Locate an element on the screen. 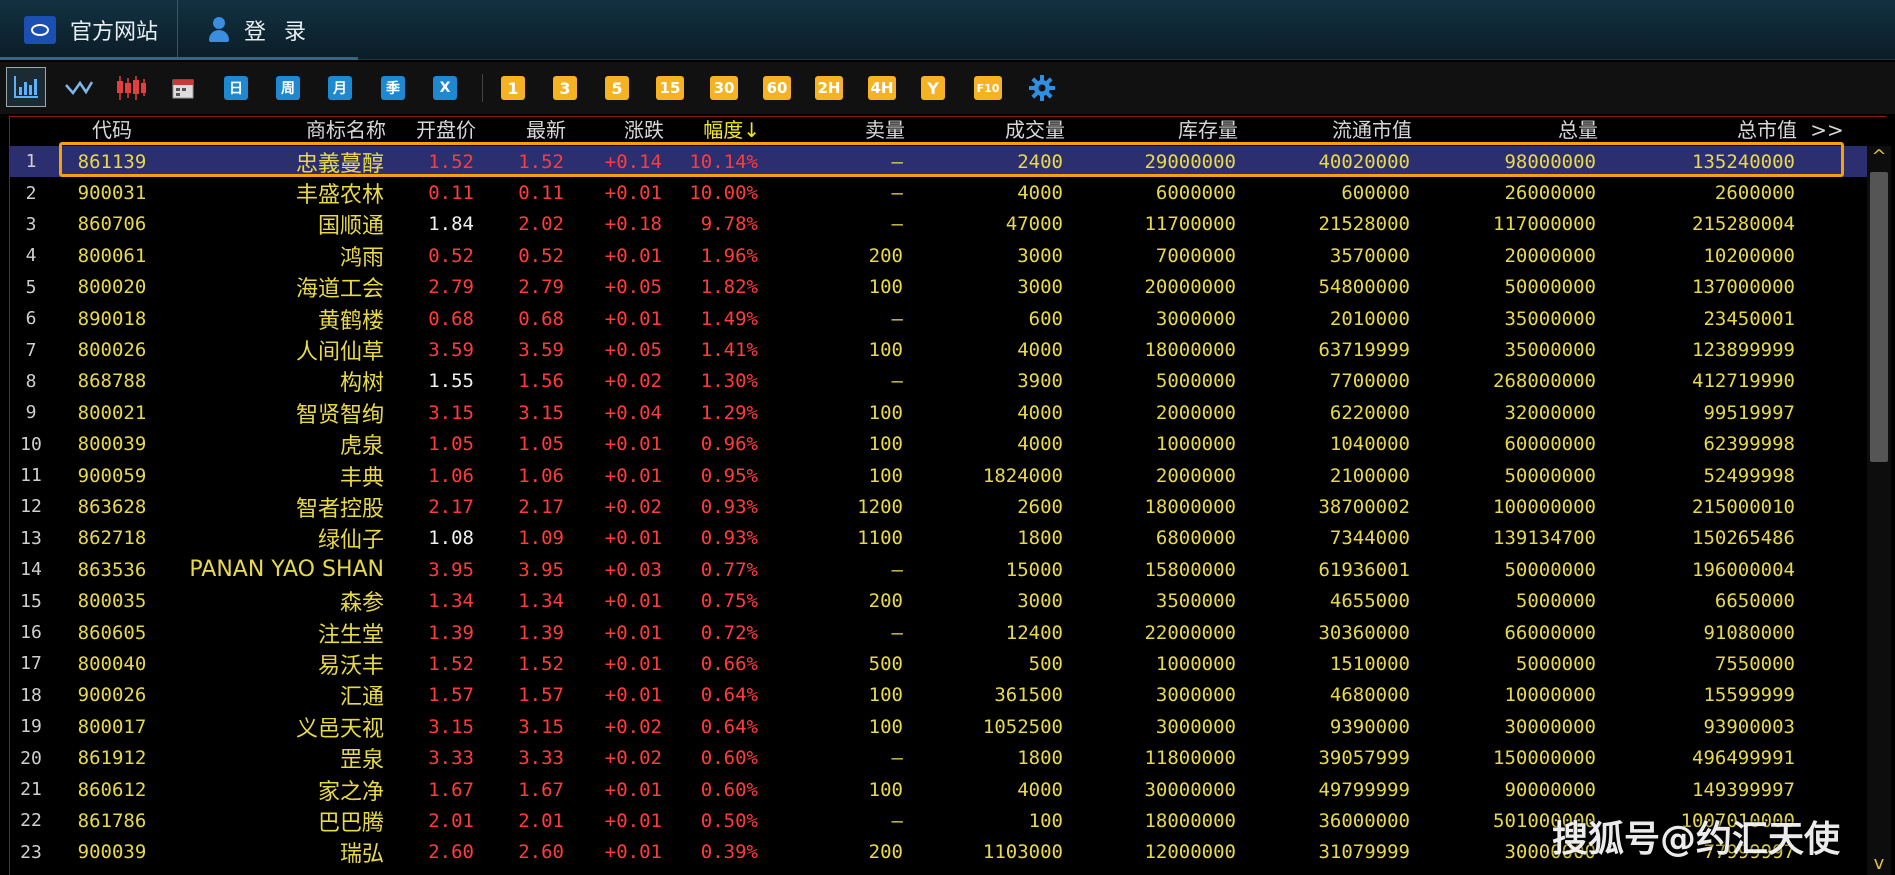  hour-4-button: 4H is located at coordinates (882, 88).